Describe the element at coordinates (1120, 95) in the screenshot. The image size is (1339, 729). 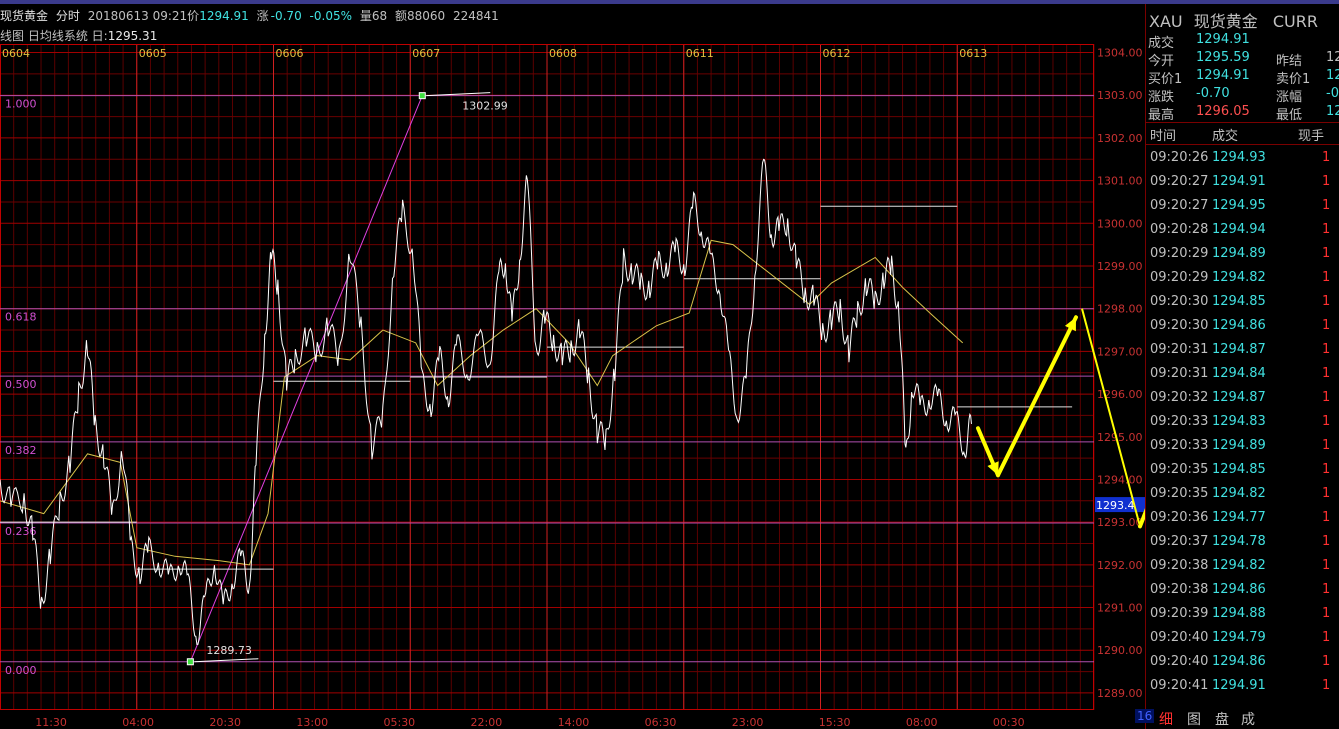
I see `y-tick-label: 1303.00` at that location.